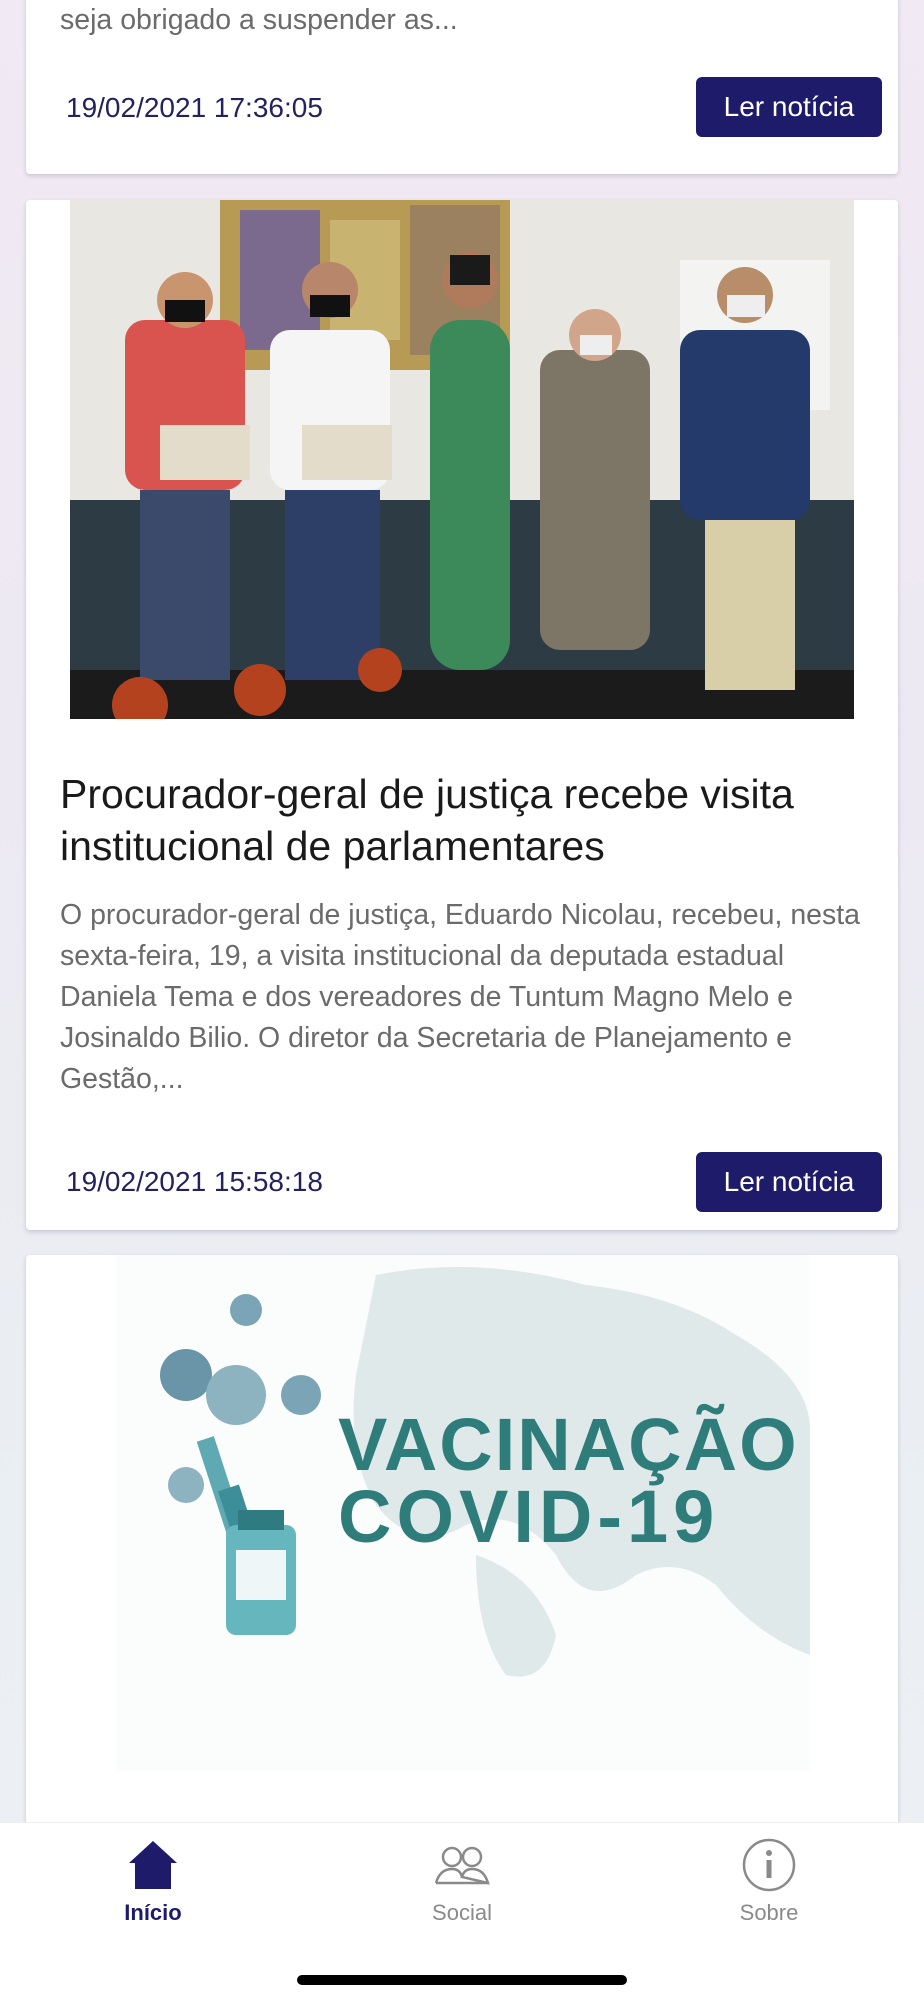  Describe the element at coordinates (462, 1912) in the screenshot. I see `tab-label: Social` at that location.